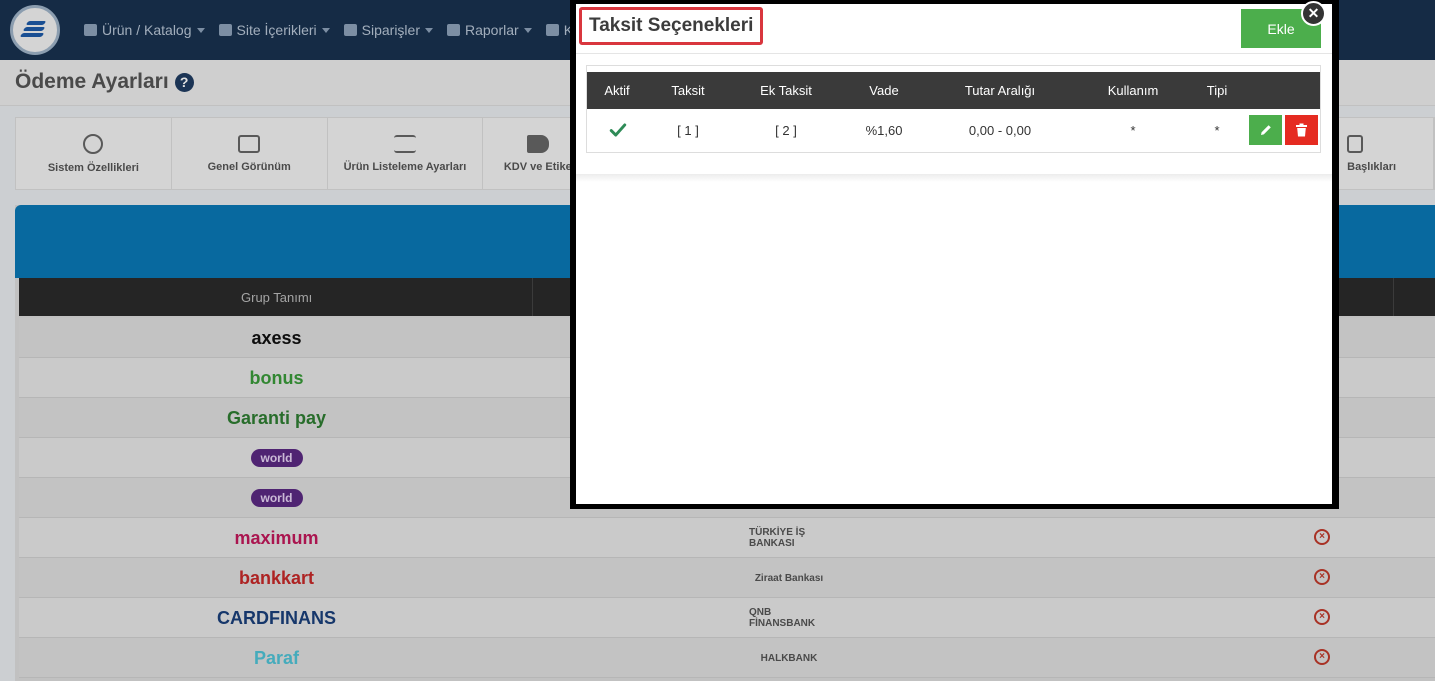  I want to click on table-row: [ 1 ] [ 2 ] %1,60 0,00 - 0,00 * *, so click(953, 130).